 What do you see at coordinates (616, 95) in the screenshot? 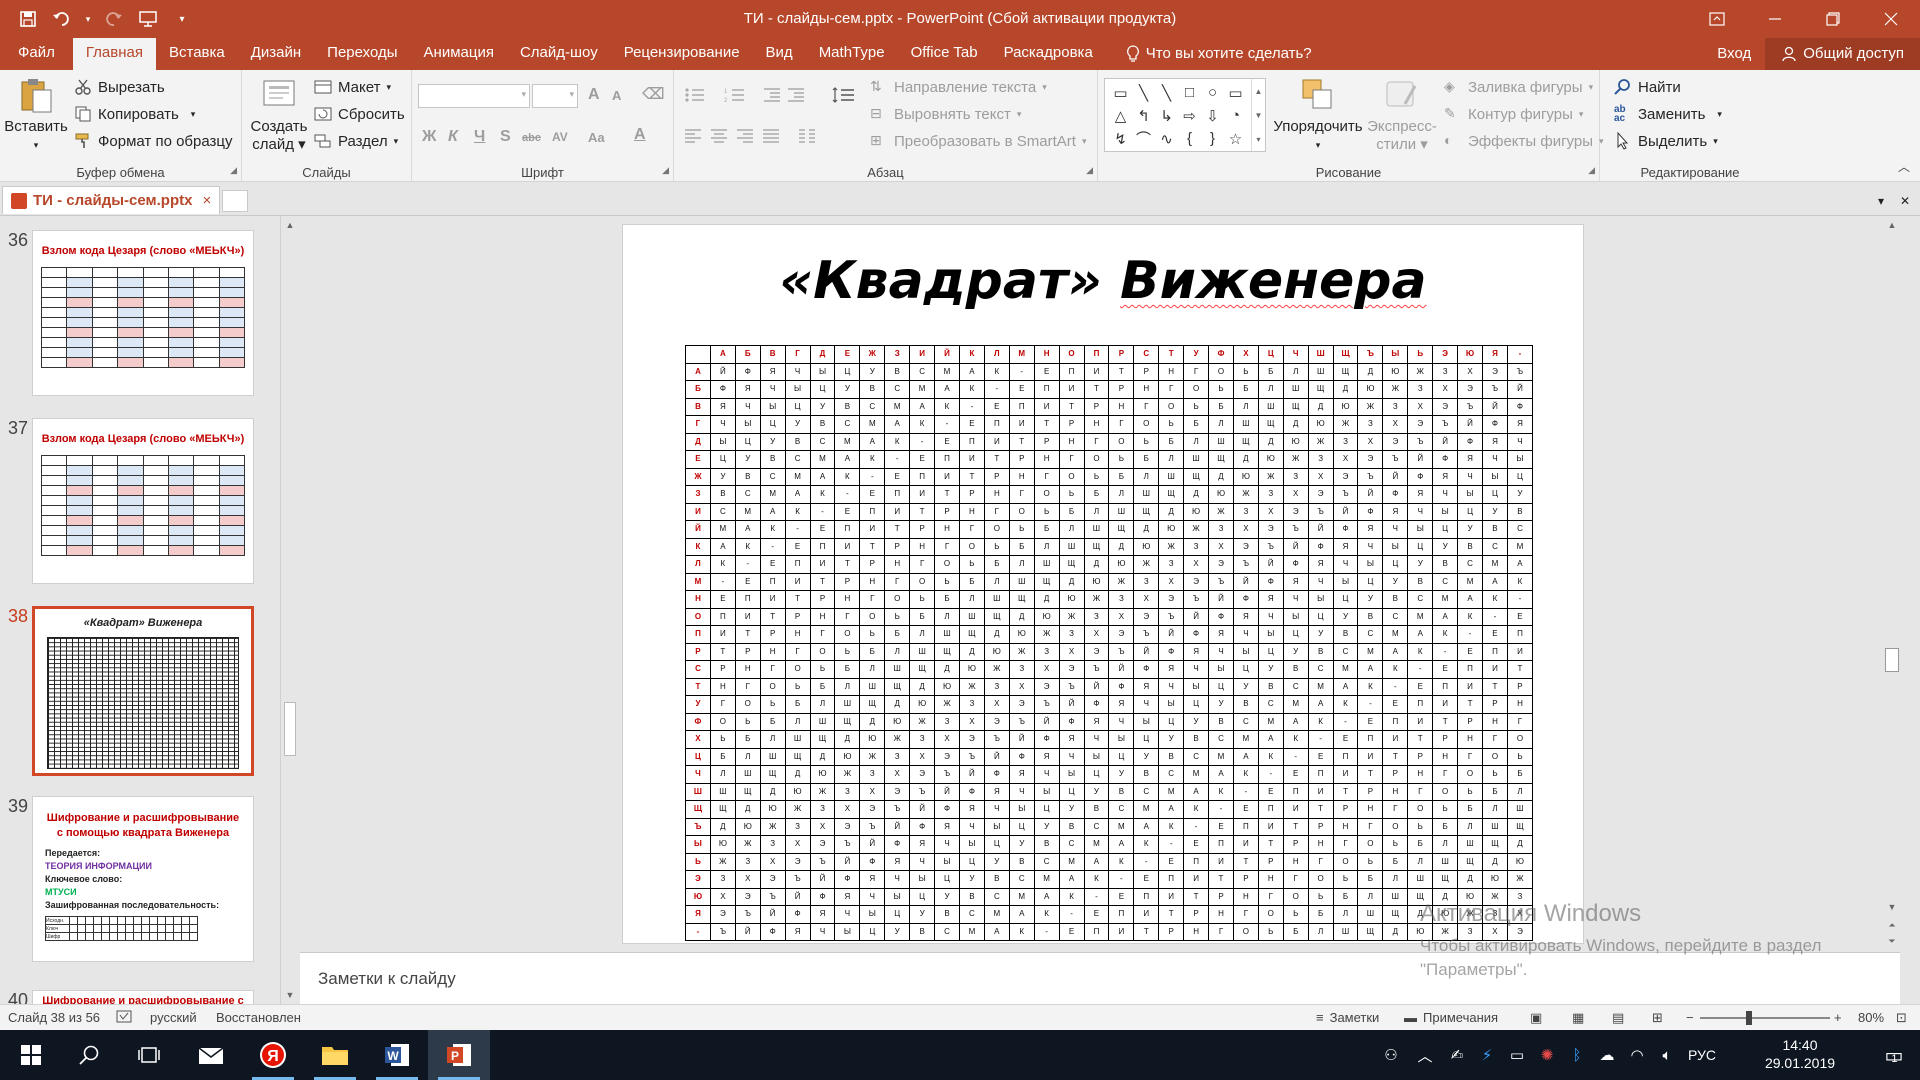
I see `shrink-font-button: A` at bounding box center [616, 95].